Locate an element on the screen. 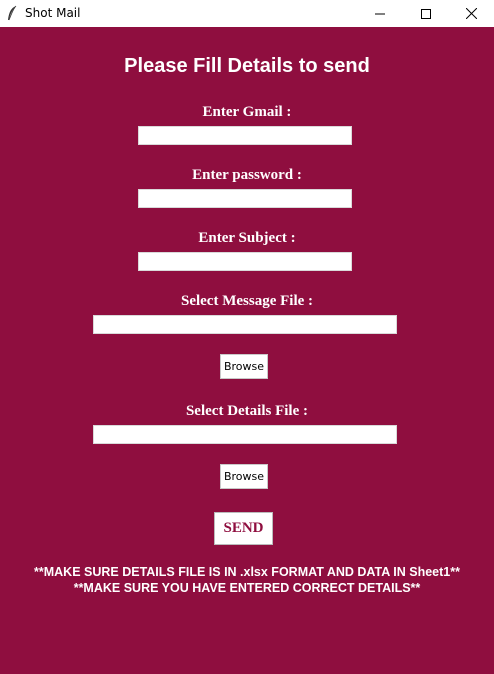  gmail-label: Enter Gmail : is located at coordinates (247, 112).